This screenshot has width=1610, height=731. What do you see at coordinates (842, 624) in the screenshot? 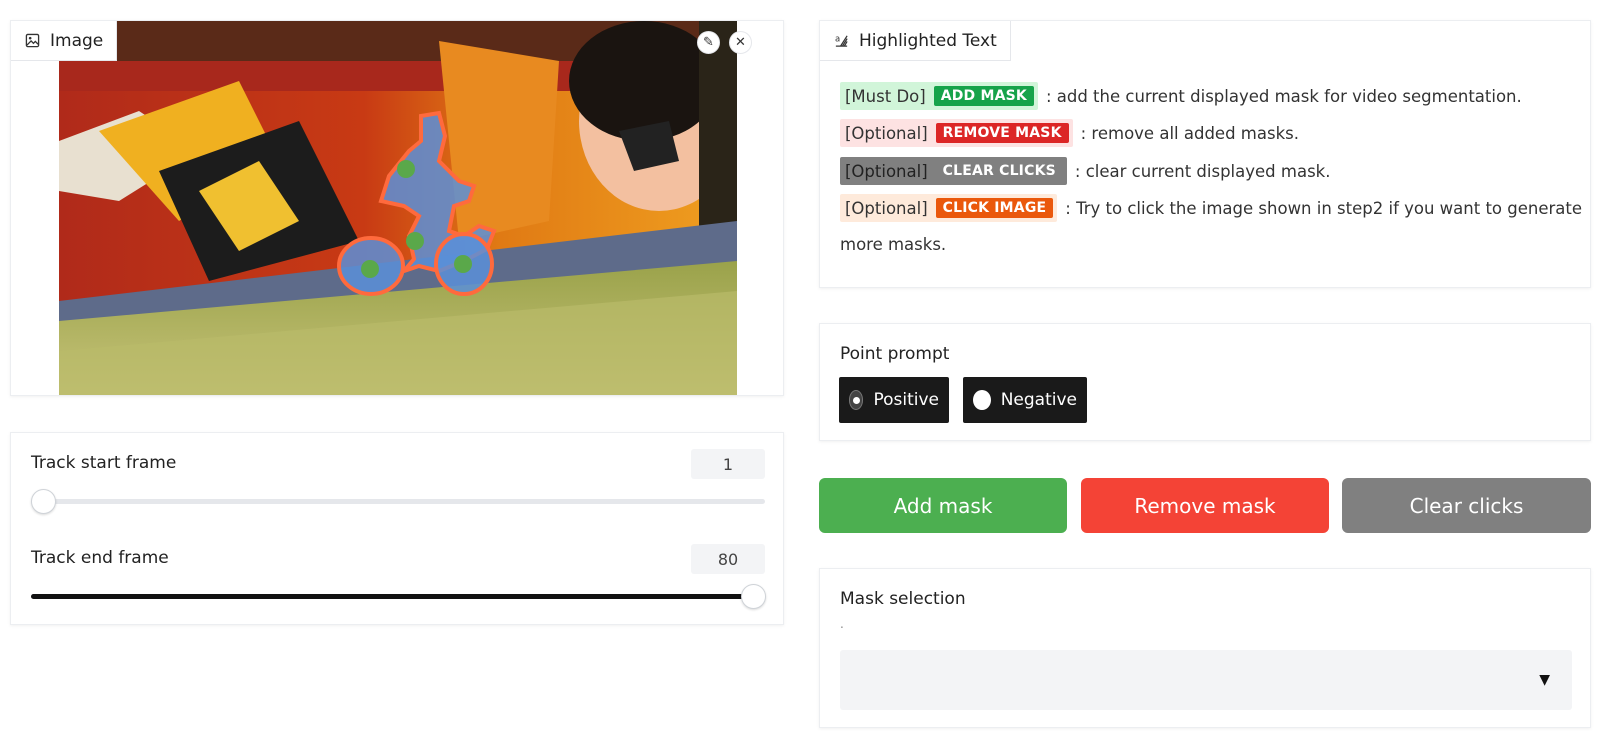
I see `mask-selection-note: .` at bounding box center [842, 624].